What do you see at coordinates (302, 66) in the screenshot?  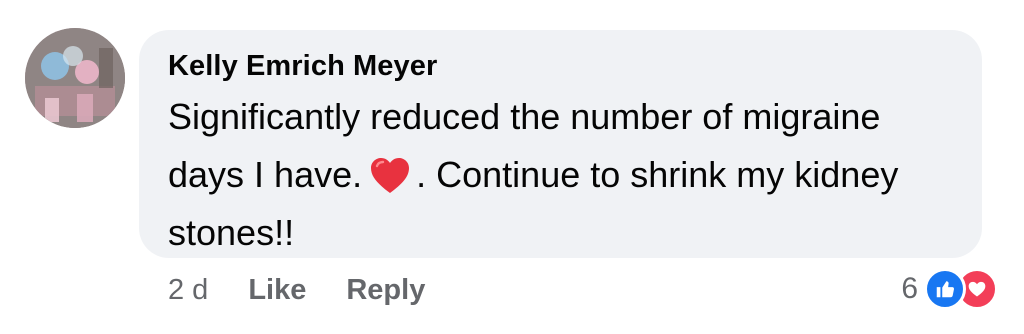 I see `comment-author: Kelly Emrich Meyer` at bounding box center [302, 66].